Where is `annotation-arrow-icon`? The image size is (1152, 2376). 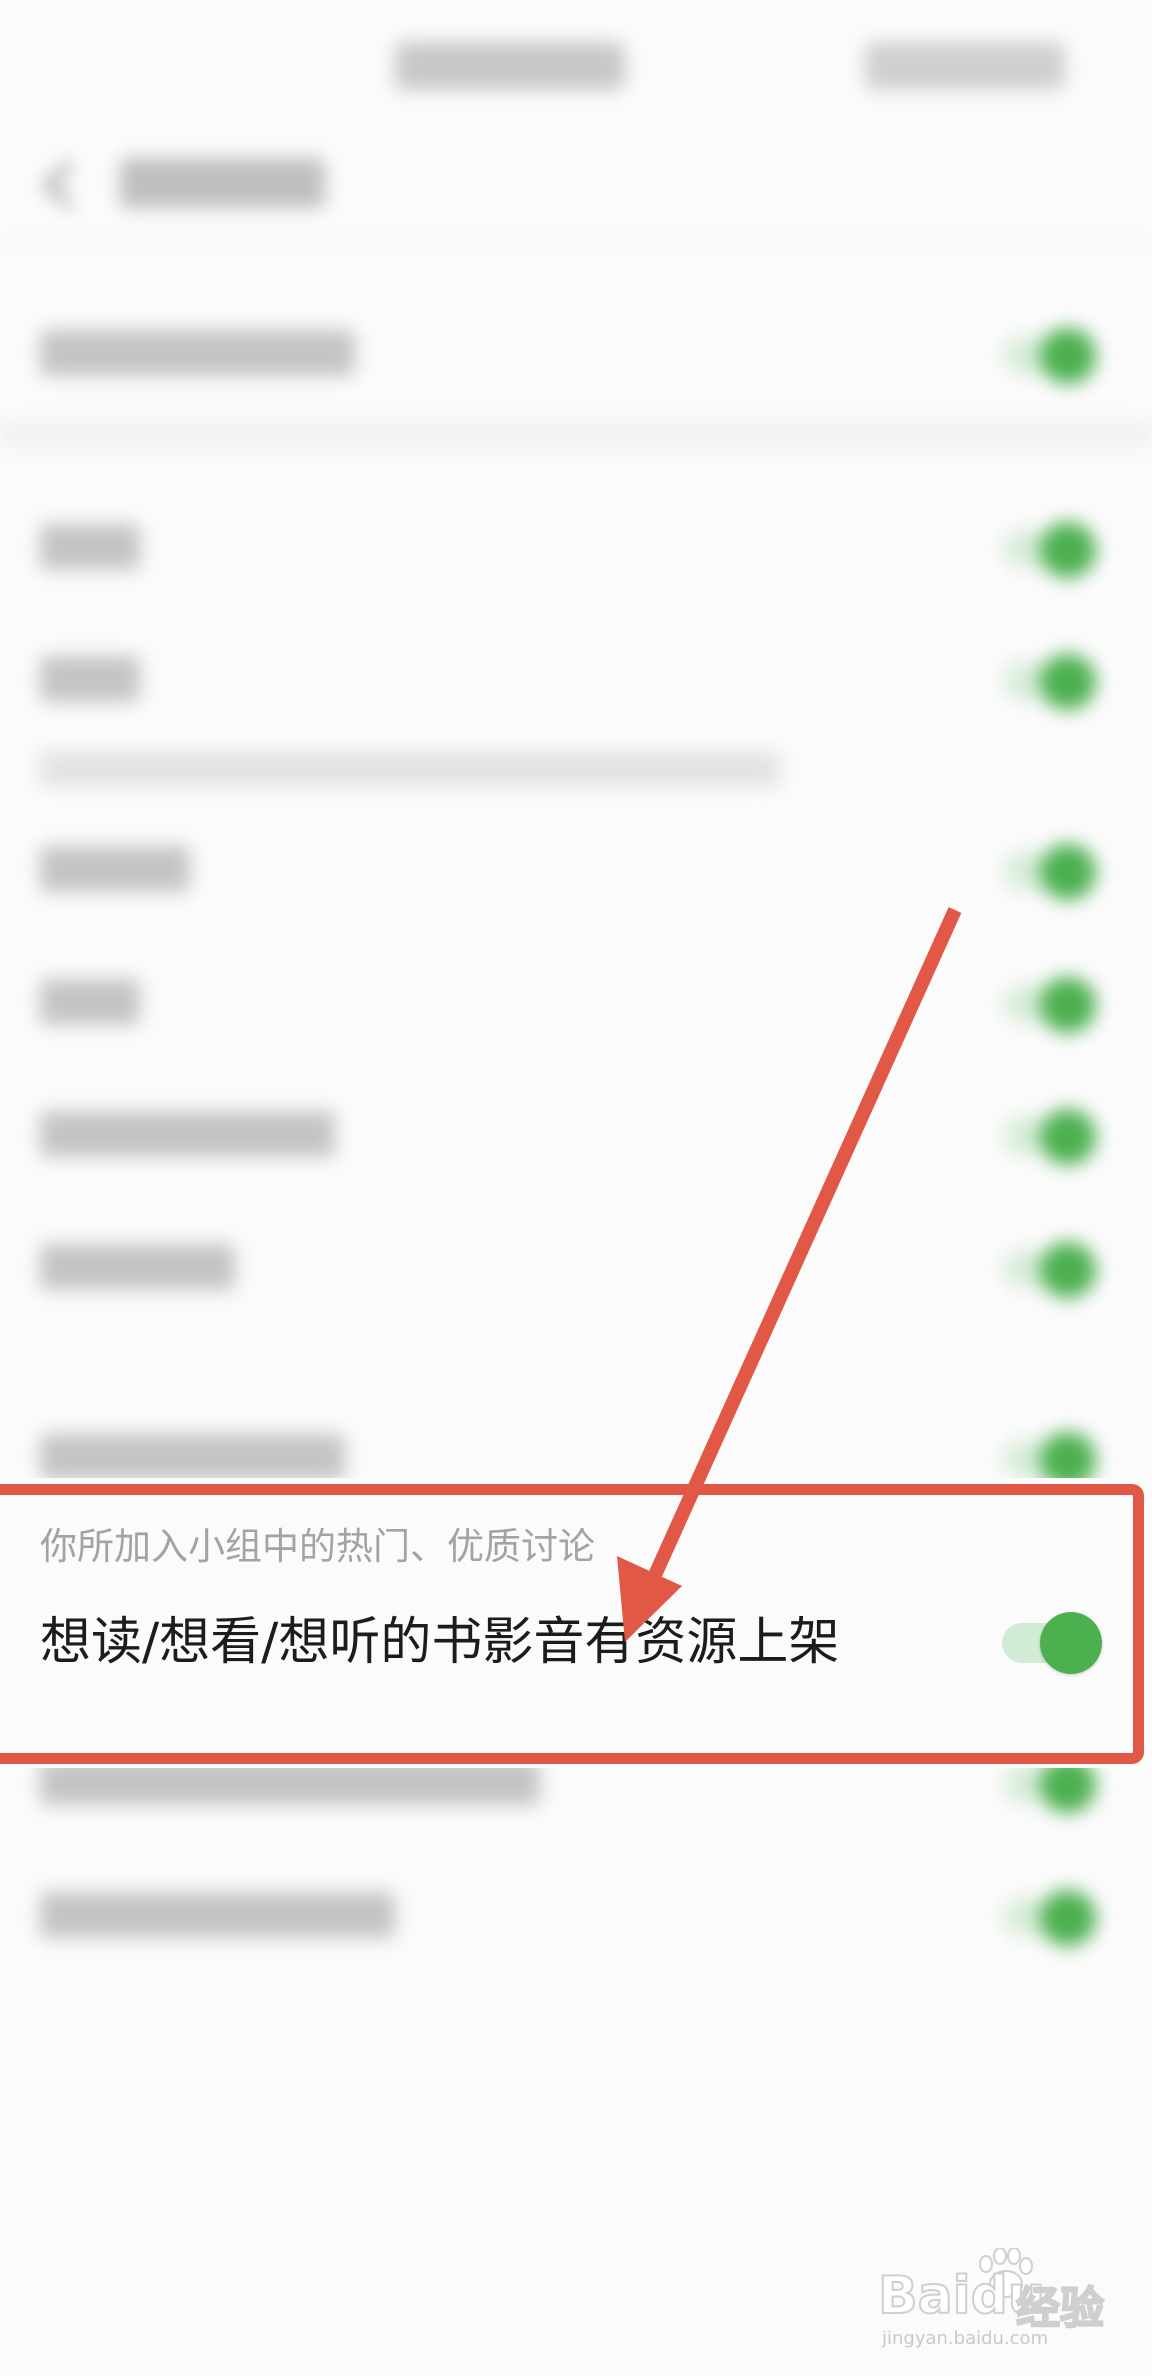
annotation-arrow-icon is located at coordinates (789, 1274).